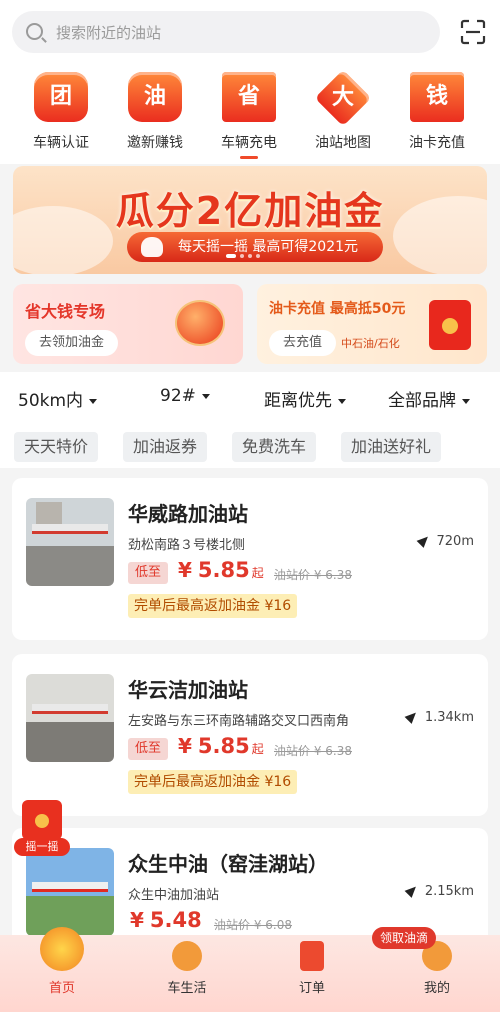  I want to click on tuan-icon: 团, so click(61, 97).